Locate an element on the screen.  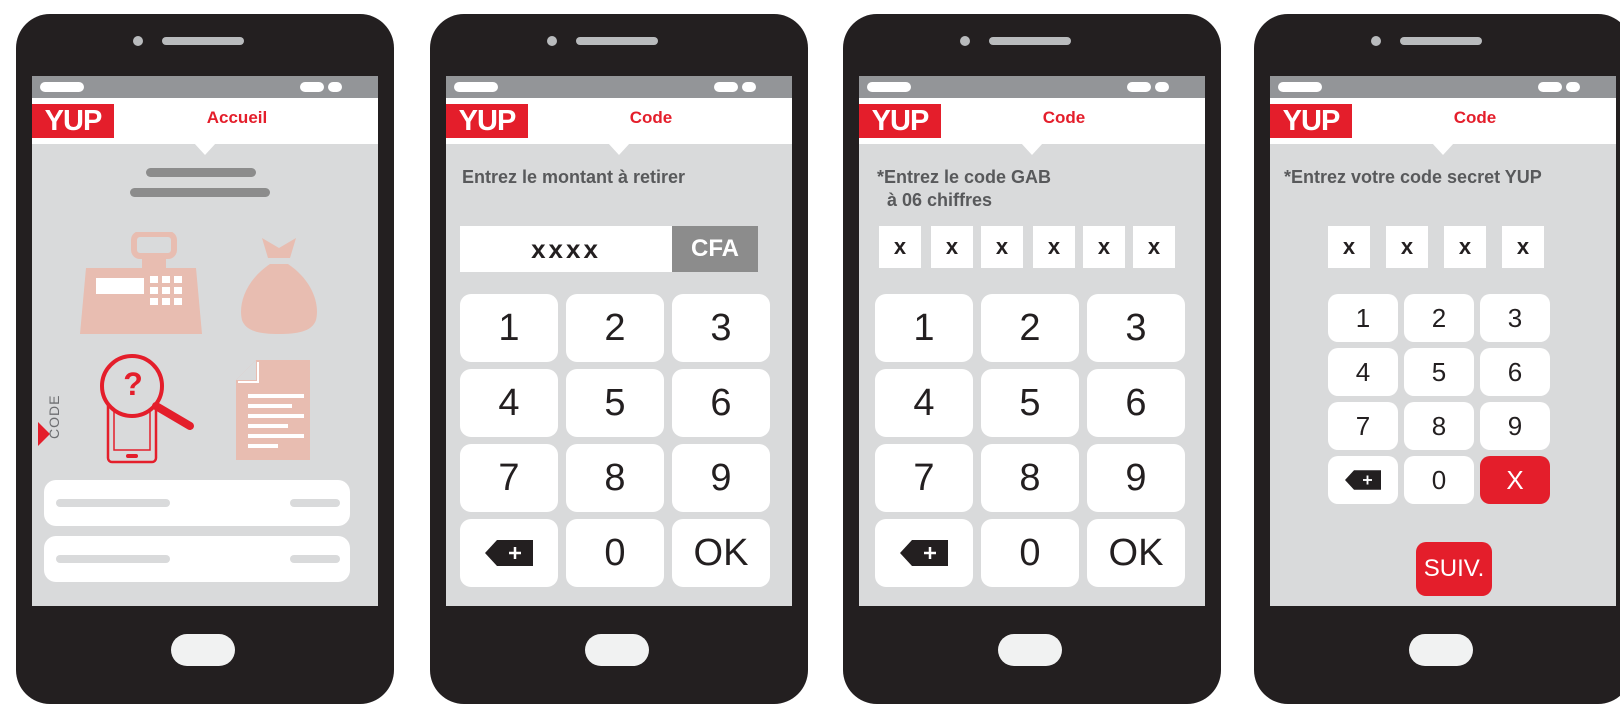
code-digit-1: x is located at coordinates (900, 247).